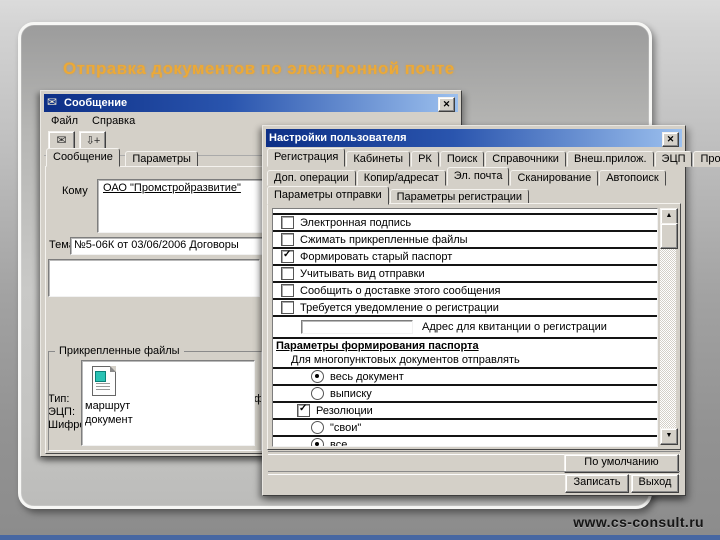 This screenshot has height=540, width=720. What do you see at coordinates (597, 483) in the screenshot?
I see `save-button: Записать` at bounding box center [597, 483].